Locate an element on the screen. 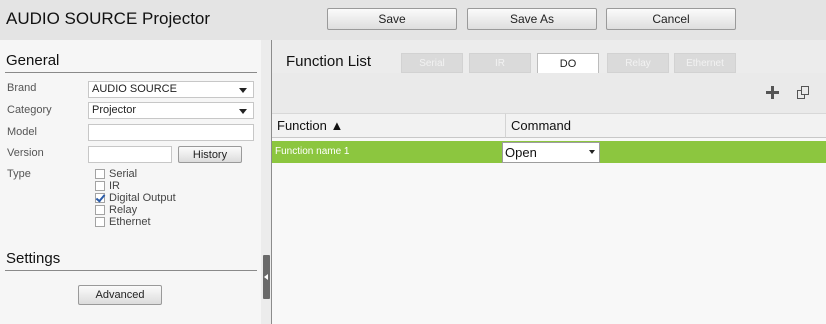 This screenshot has width=826, height=324. column-header-command: Command is located at coordinates (665, 125).